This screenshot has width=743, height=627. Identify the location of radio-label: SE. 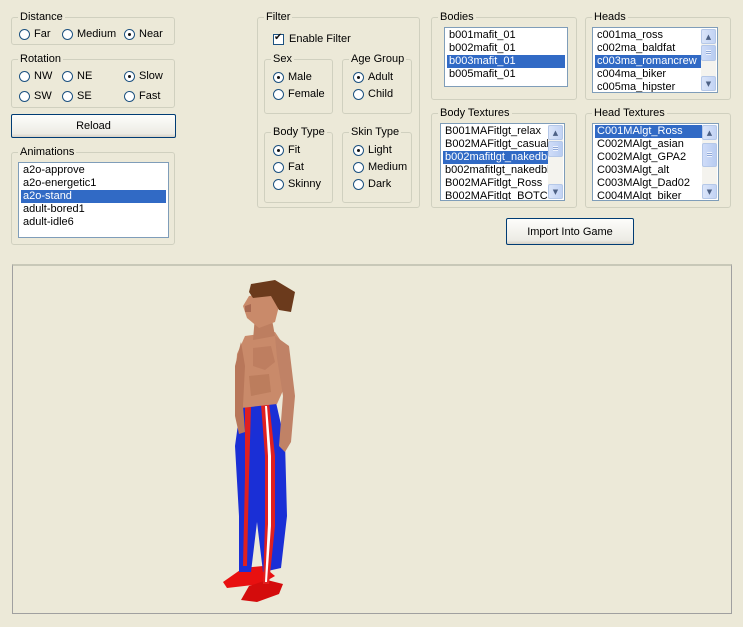
(84, 96).